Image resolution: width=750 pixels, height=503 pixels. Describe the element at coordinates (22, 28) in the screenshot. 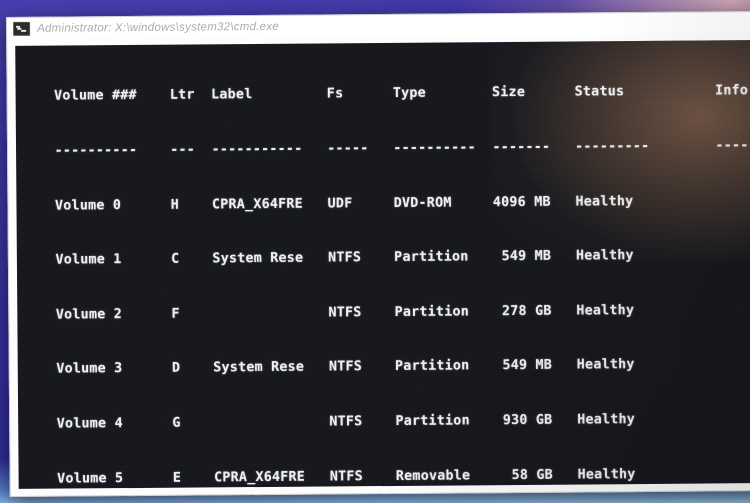

I see `cmd-icon` at that location.